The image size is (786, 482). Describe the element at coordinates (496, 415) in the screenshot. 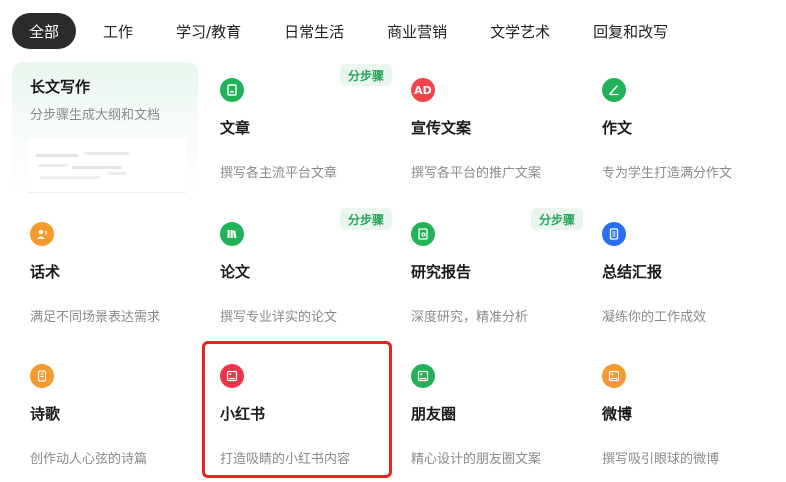

I see `template-card: 朋友圈 精心设计的朋友圈文案` at that location.